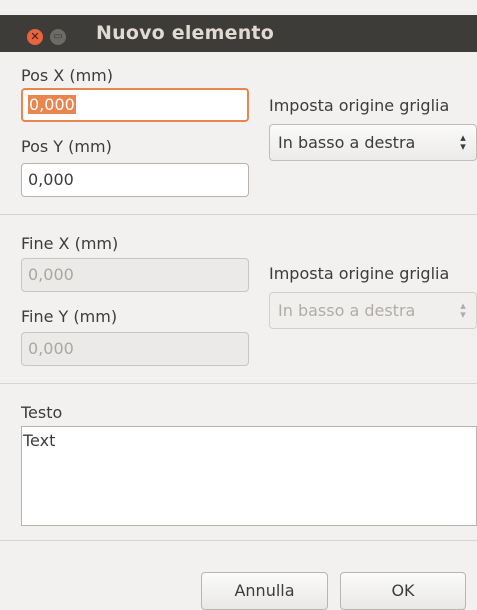 This screenshot has height=610, width=477. What do you see at coordinates (347, 310) in the screenshot?
I see `end-origin-value: In basso a destra` at bounding box center [347, 310].